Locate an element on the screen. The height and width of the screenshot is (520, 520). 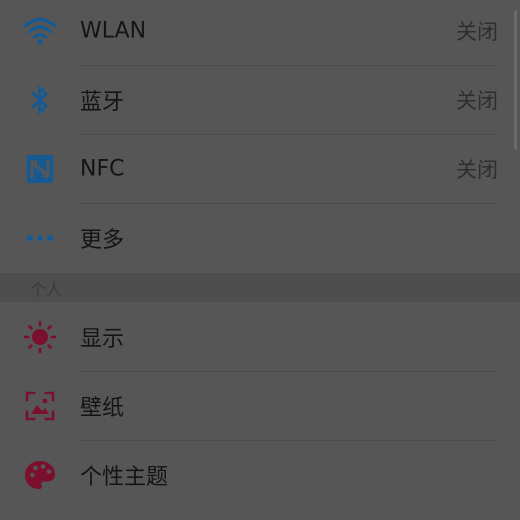
nfc-icon is located at coordinates (40, 169).